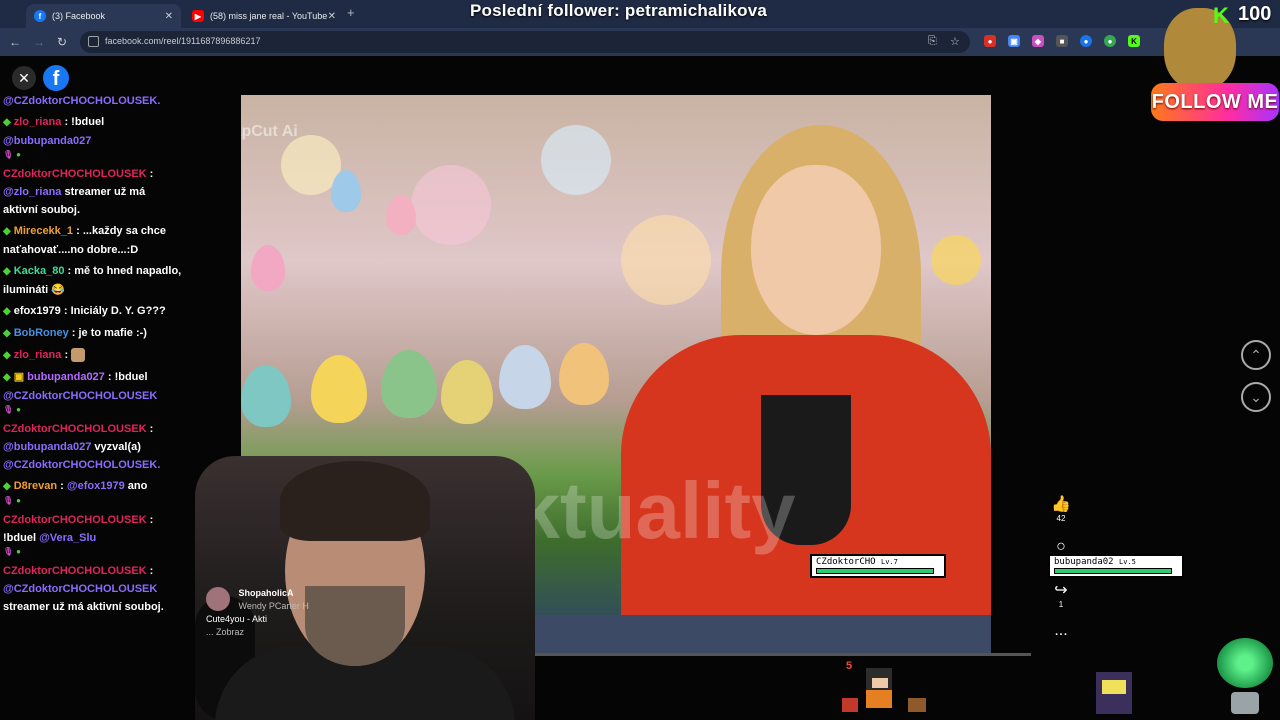 The width and height of the screenshot is (1280, 720). Describe the element at coordinates (183, 41) in the screenshot. I see `url-text: facebook.com/reel/1911687896886217` at that location.